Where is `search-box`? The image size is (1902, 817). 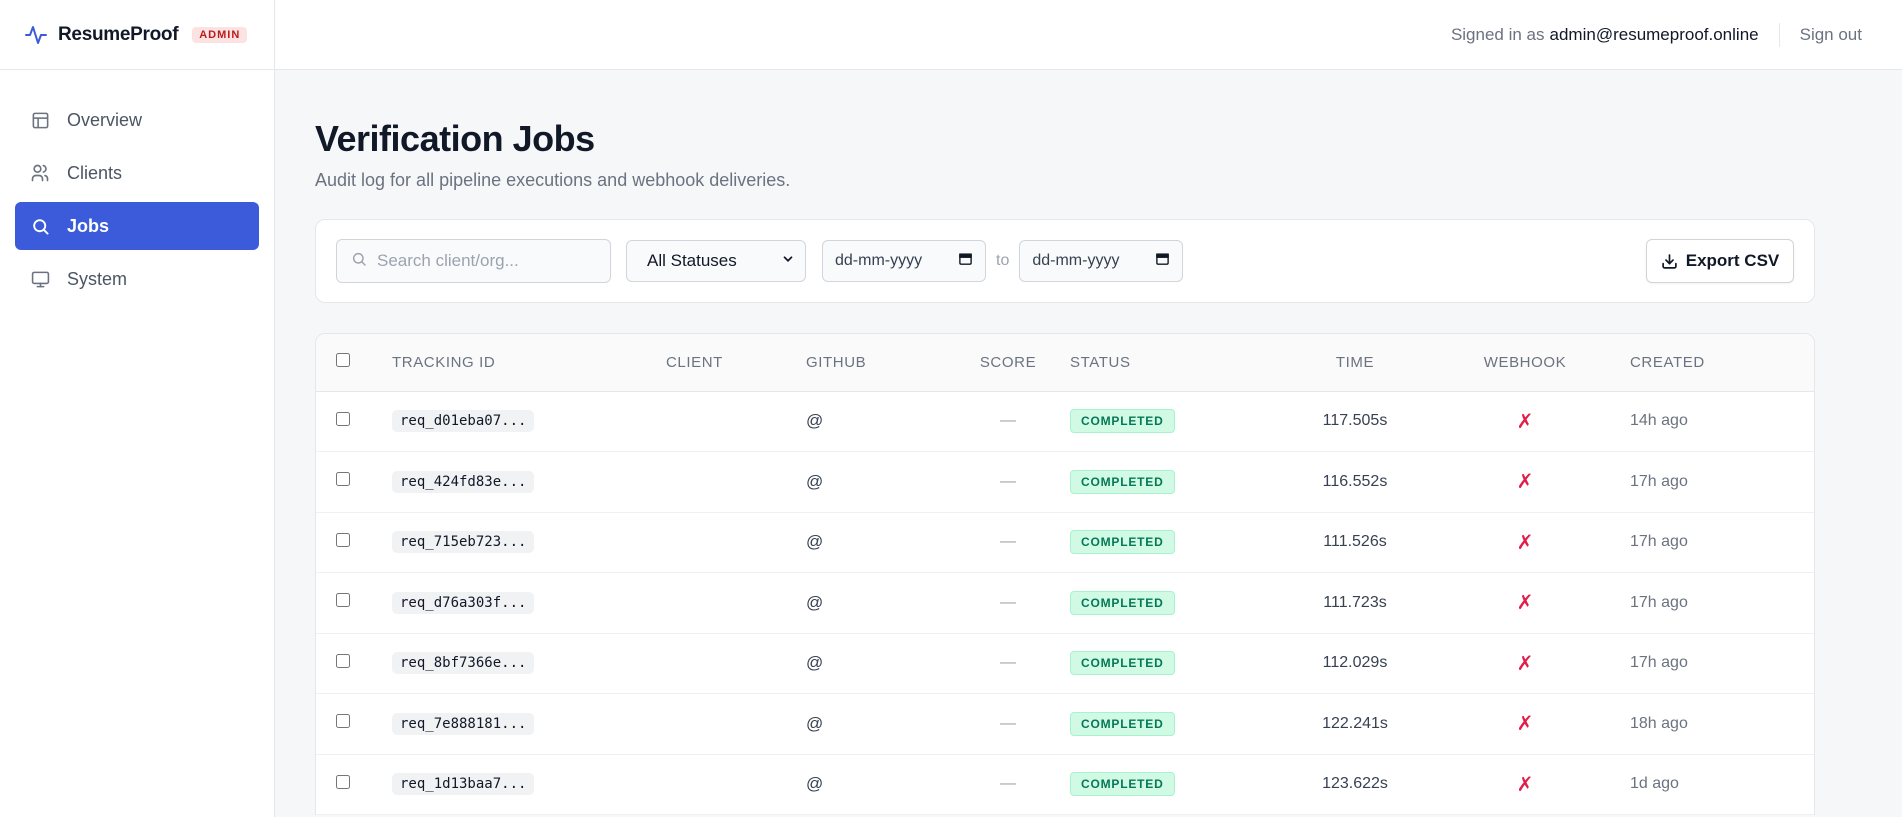 search-box is located at coordinates (473, 261).